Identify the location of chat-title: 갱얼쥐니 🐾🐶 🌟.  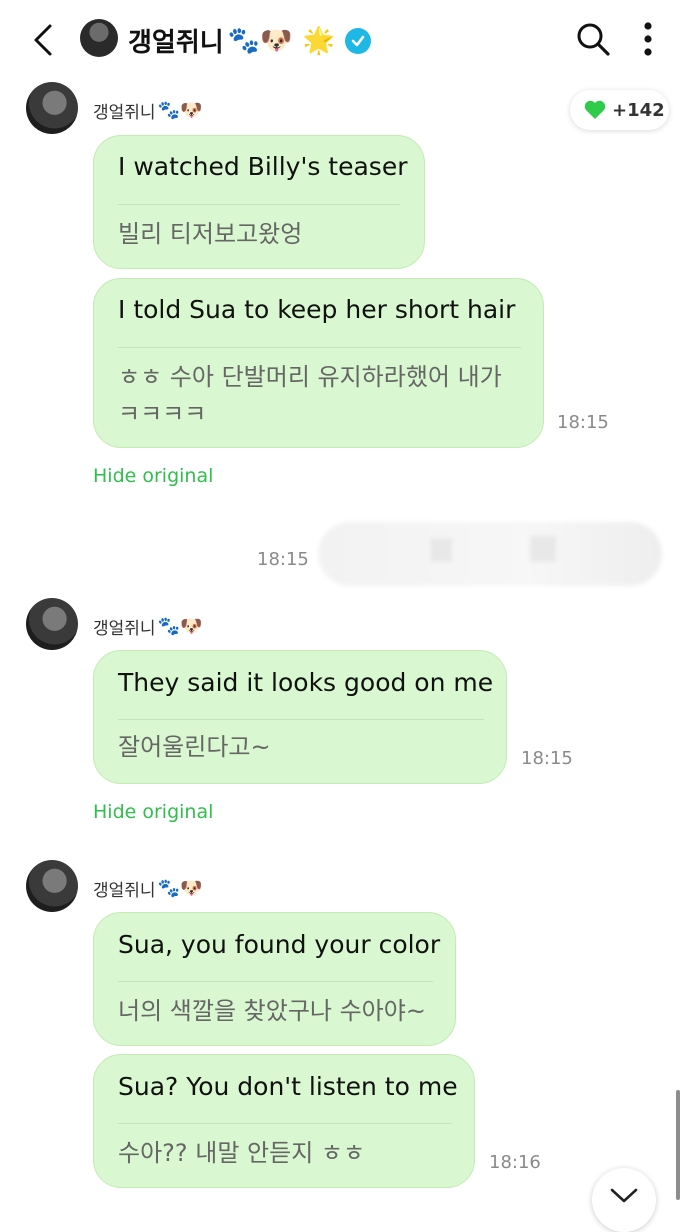
(249, 40).